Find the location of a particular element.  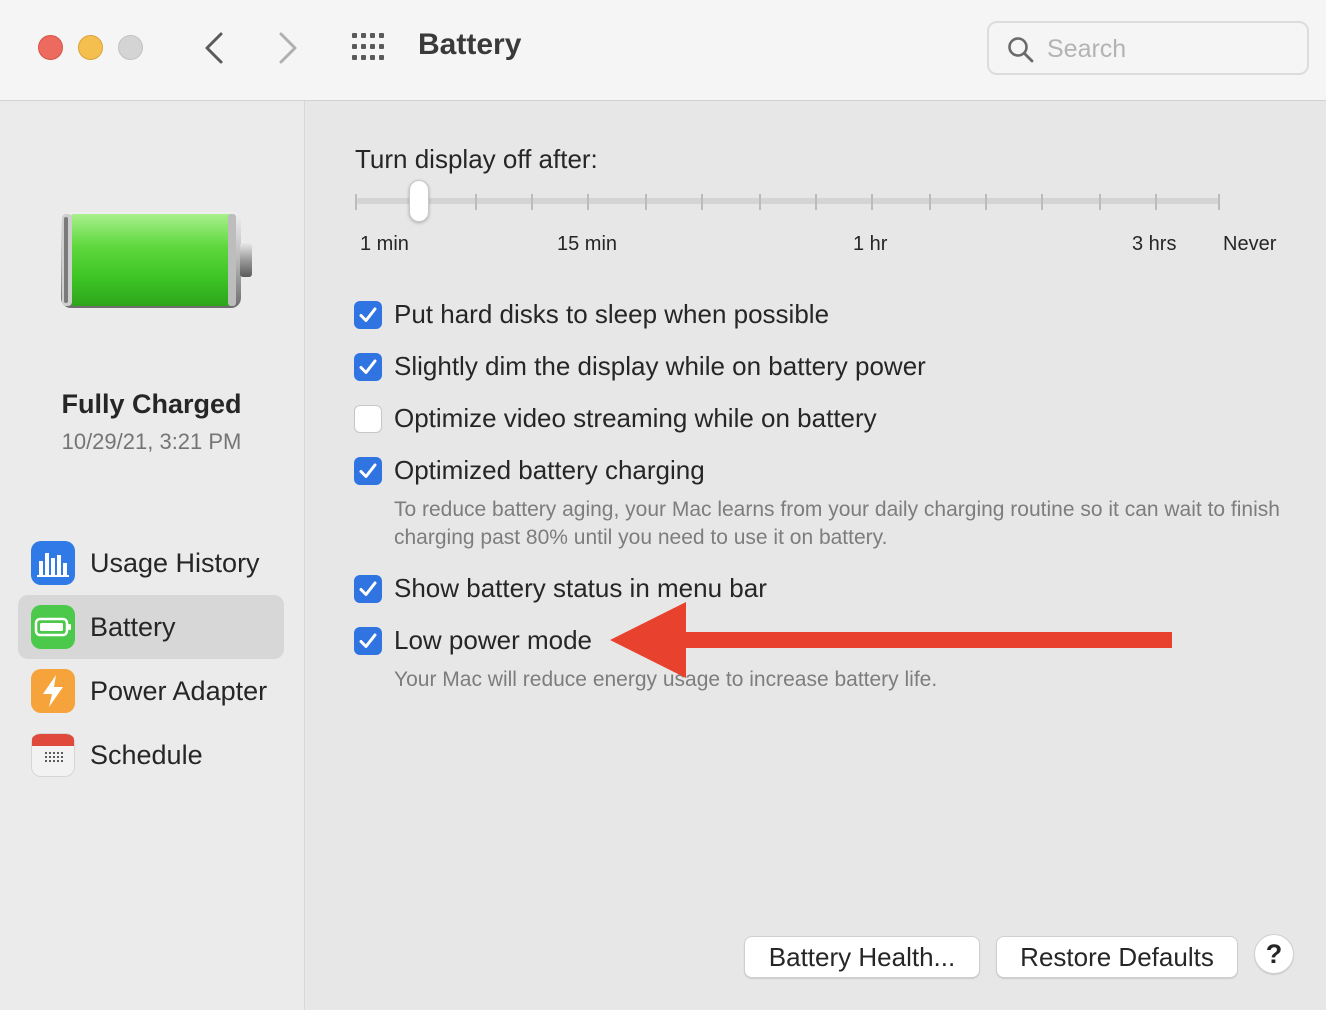

show-all-button is located at coordinates (370, 48).